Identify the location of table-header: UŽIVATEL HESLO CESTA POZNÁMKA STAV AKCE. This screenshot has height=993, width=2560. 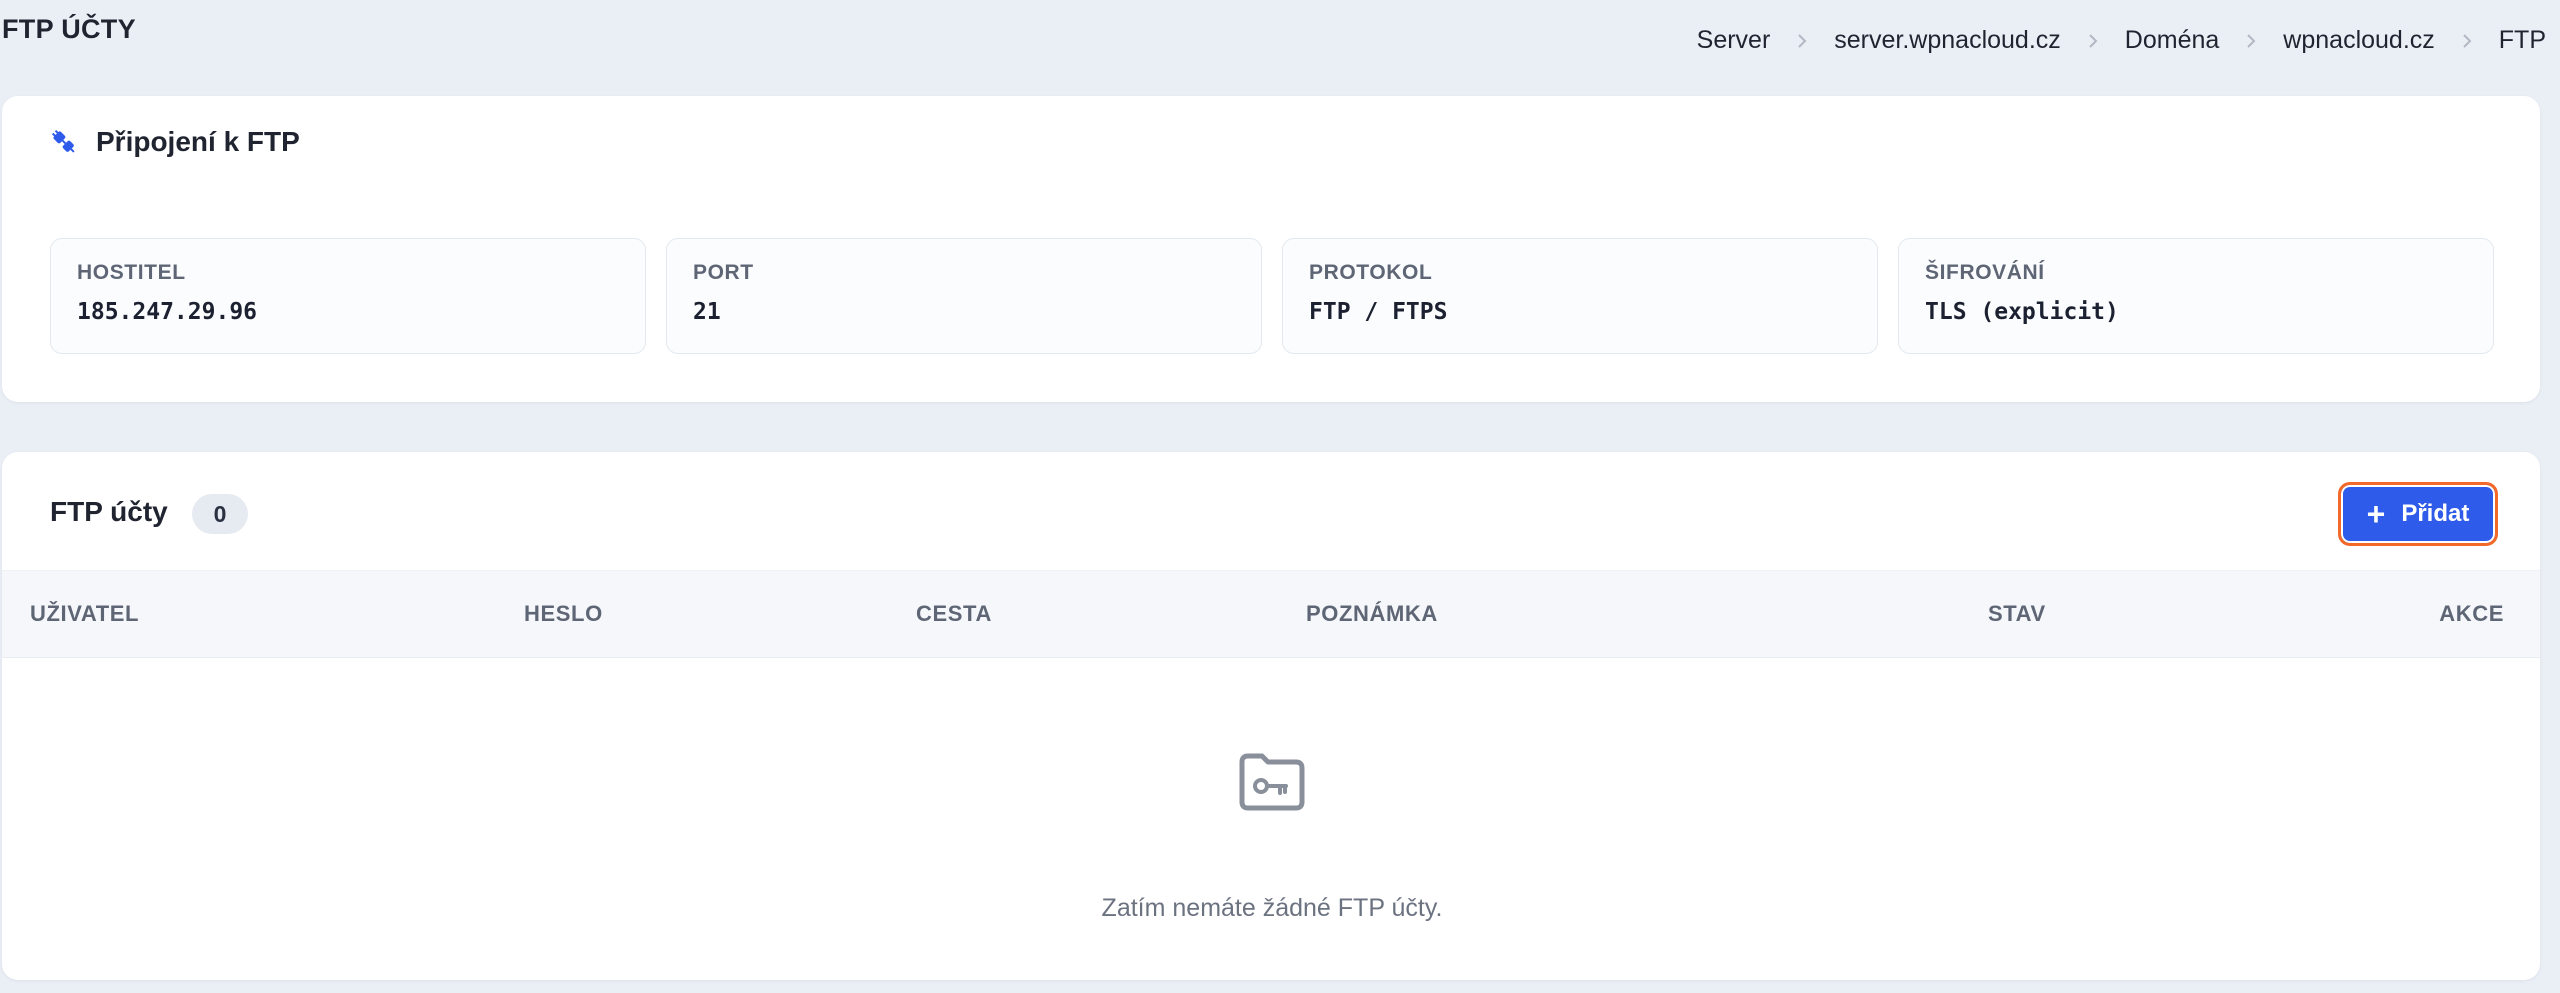
(1271, 614).